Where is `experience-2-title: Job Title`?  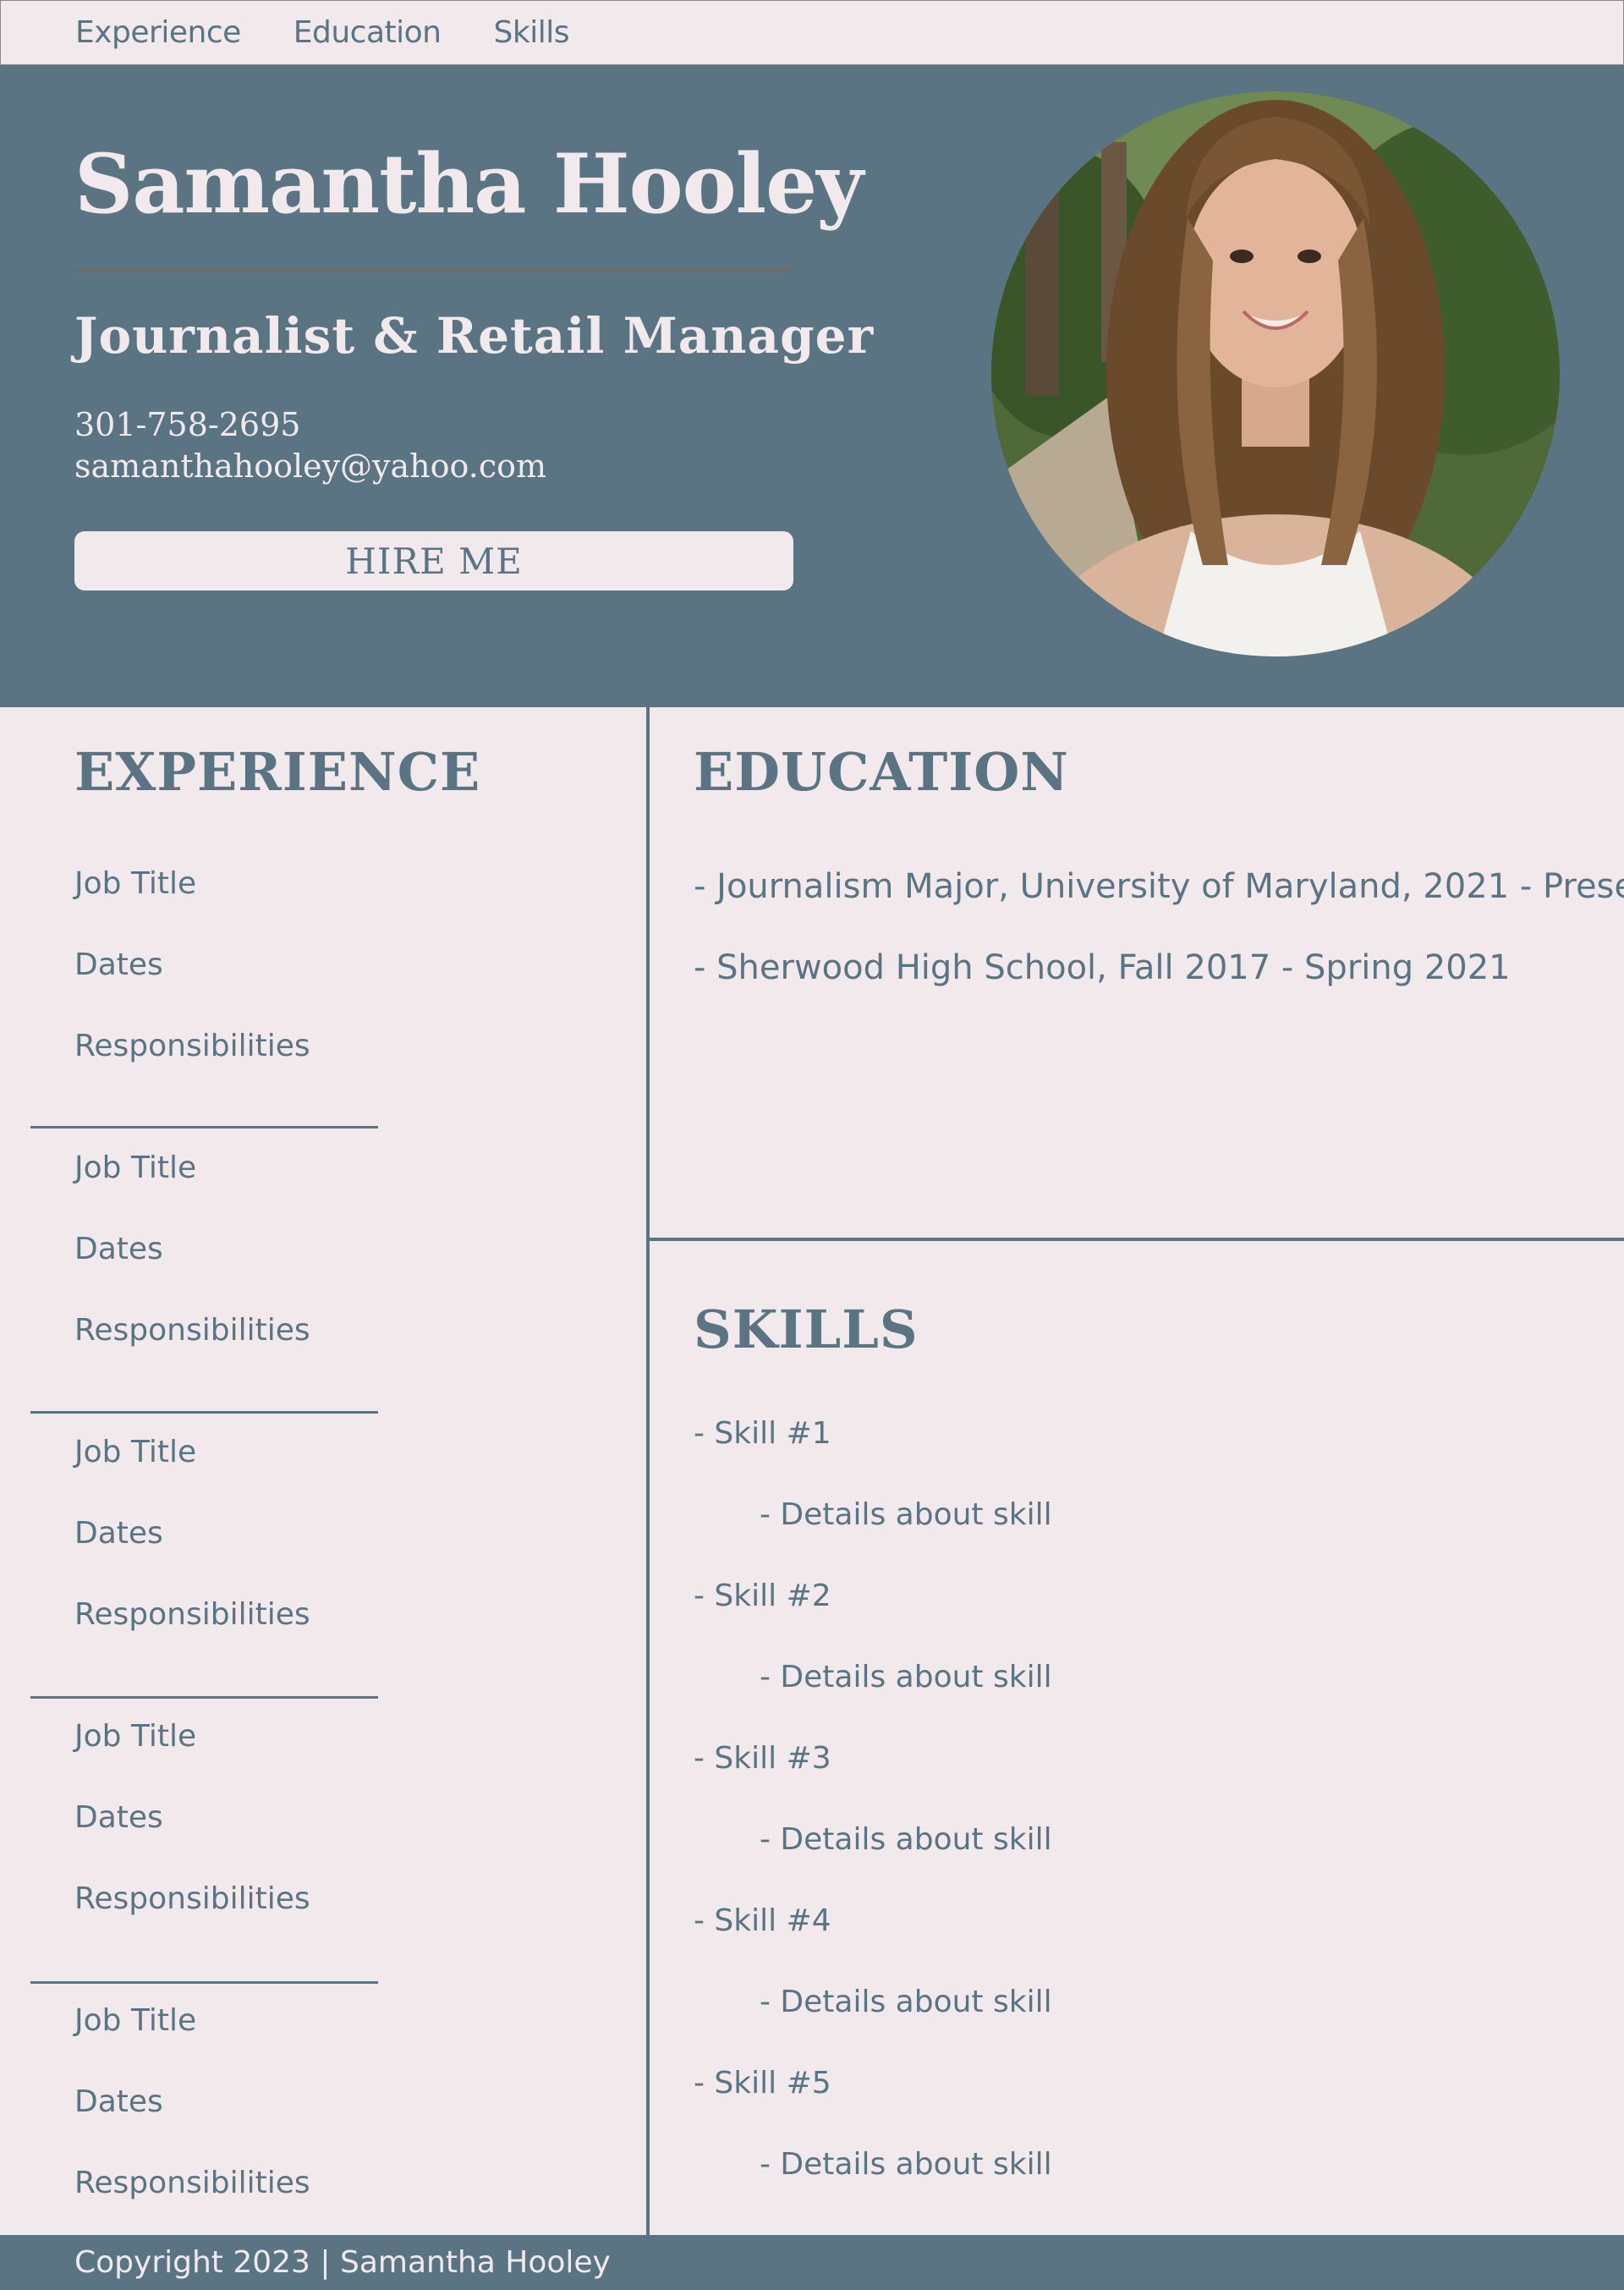
experience-2-title: Job Title is located at coordinates (135, 1168).